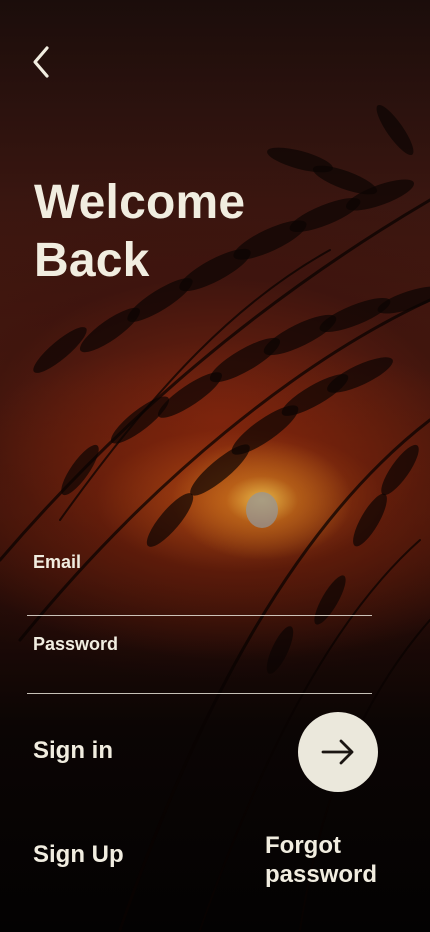 The height and width of the screenshot is (932, 430). I want to click on forgot-password-line-1: Forgot, so click(303, 845).